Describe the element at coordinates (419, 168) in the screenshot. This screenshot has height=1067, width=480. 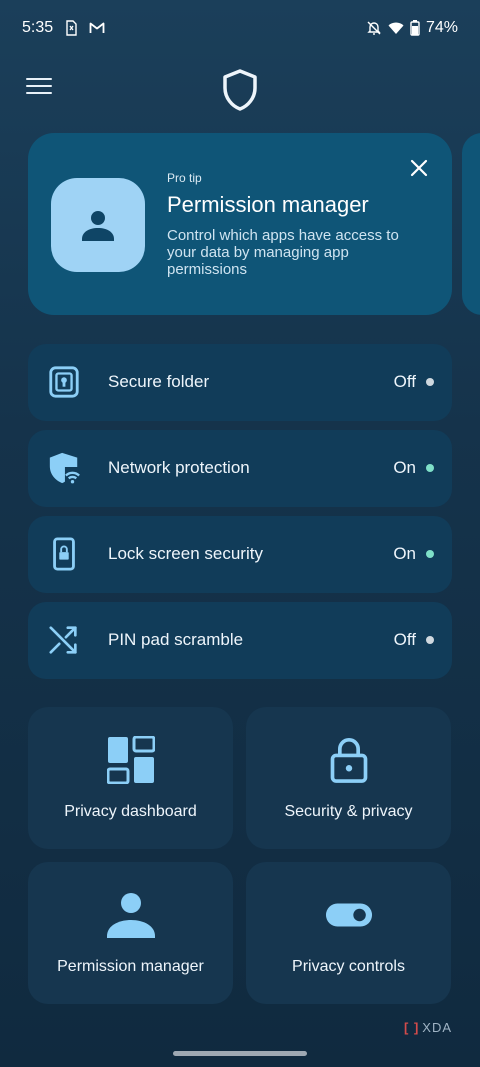
I see `close-icon` at that location.